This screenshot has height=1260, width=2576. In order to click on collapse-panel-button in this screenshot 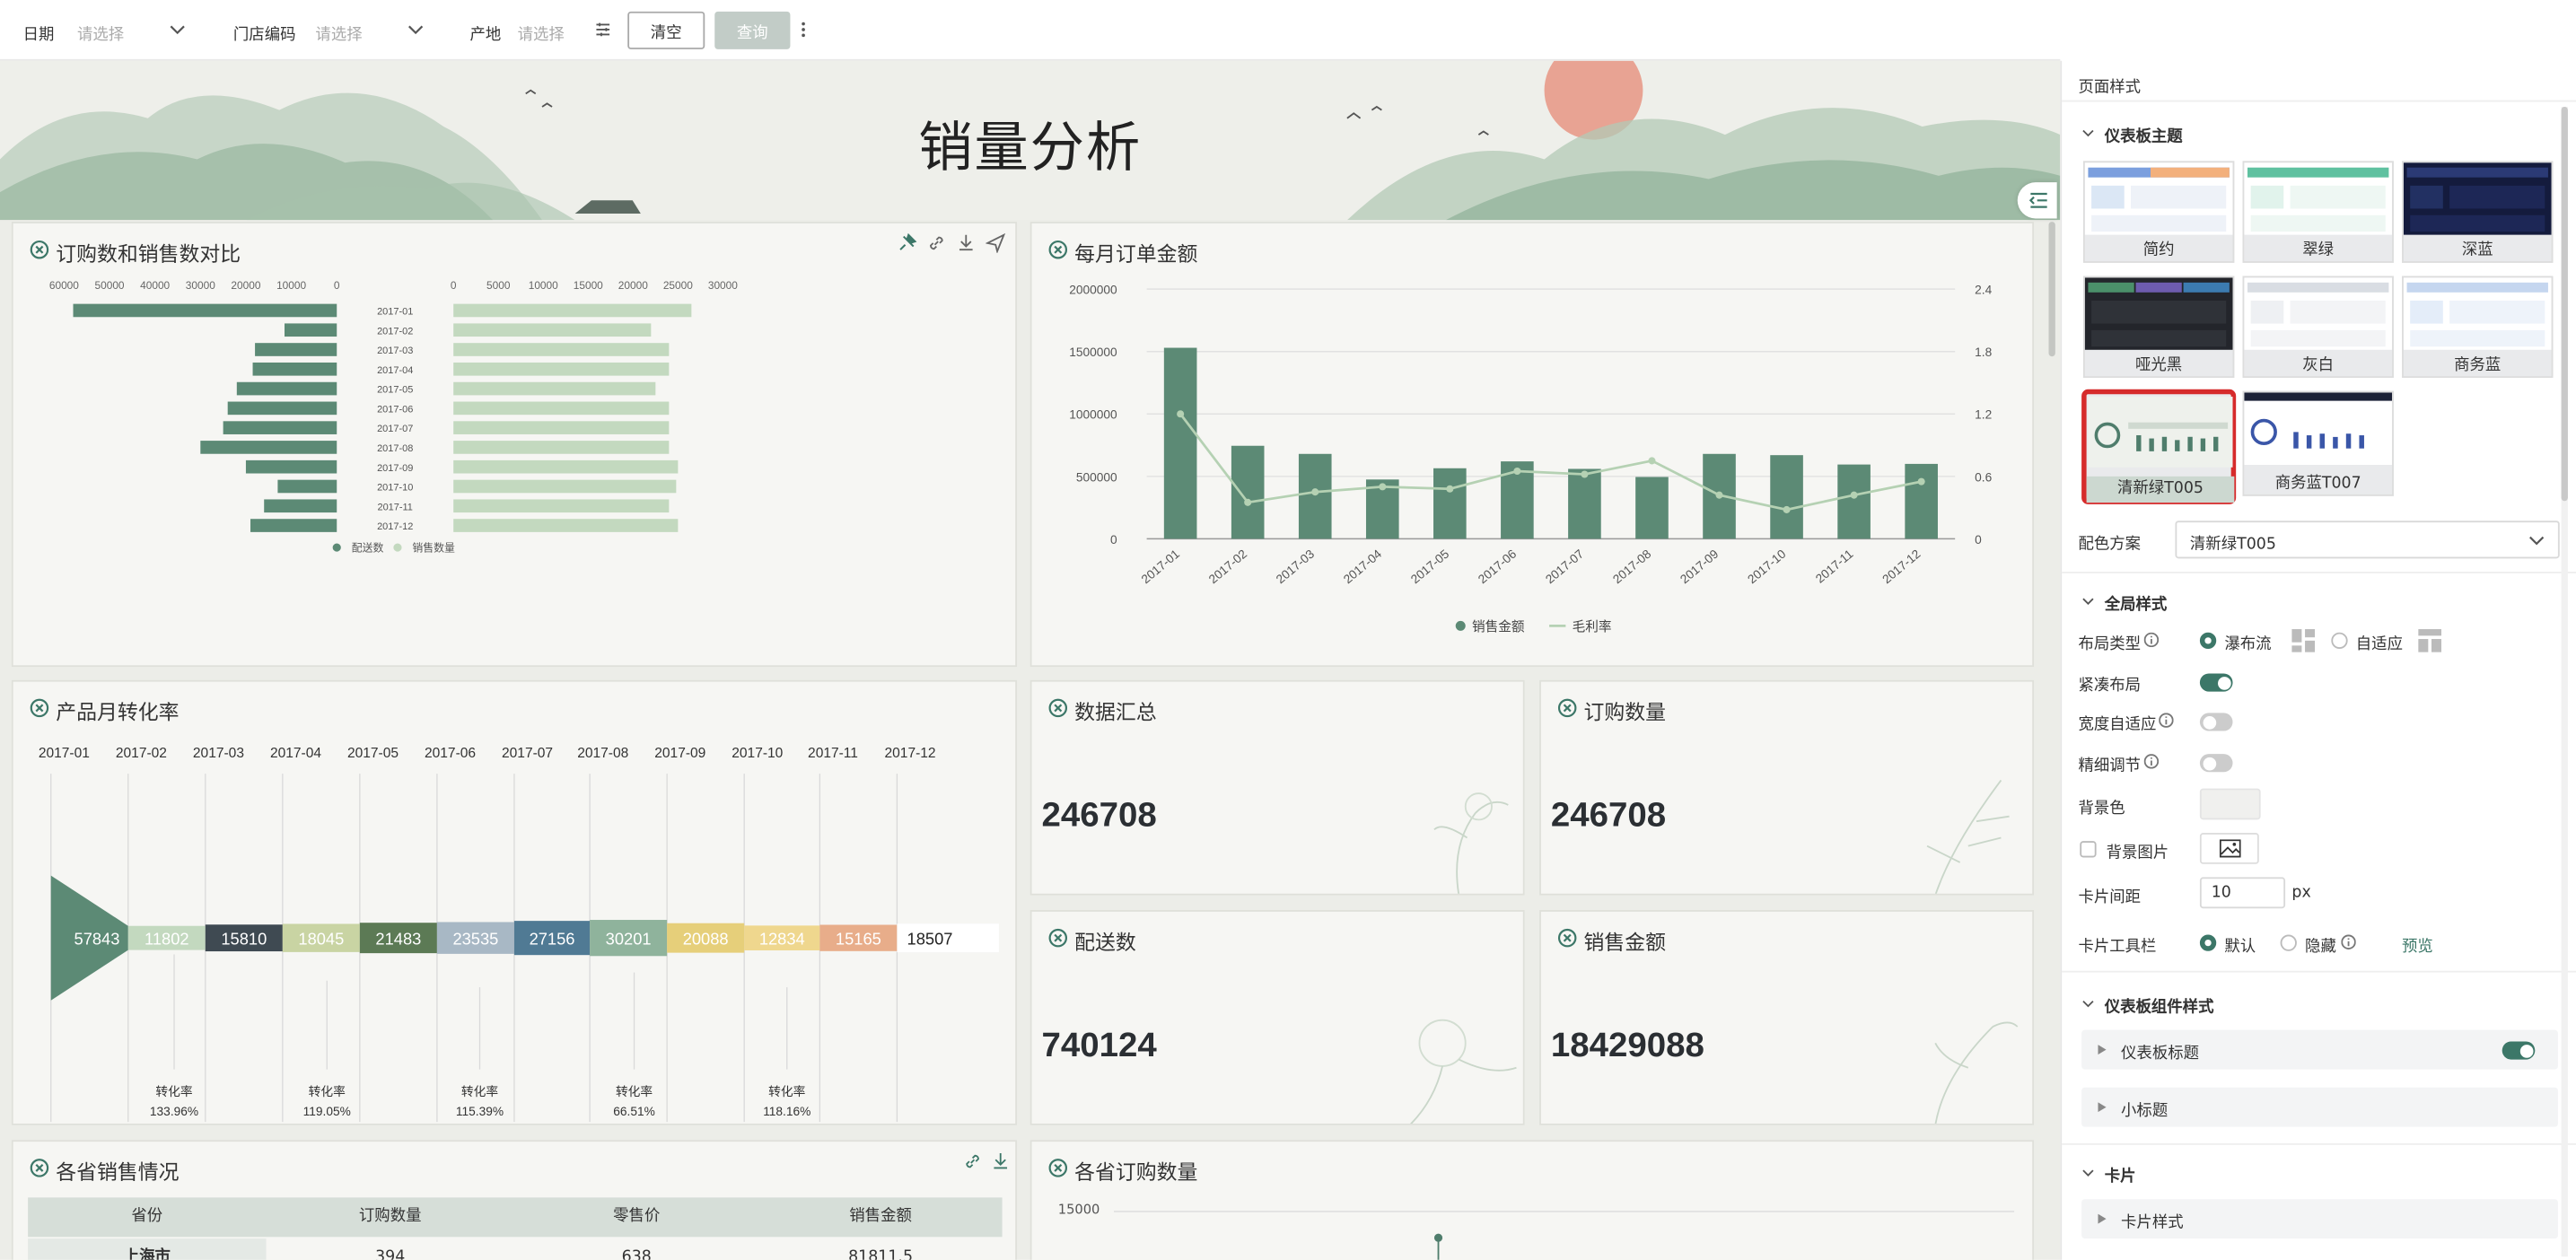, I will do `click(2037, 200)`.